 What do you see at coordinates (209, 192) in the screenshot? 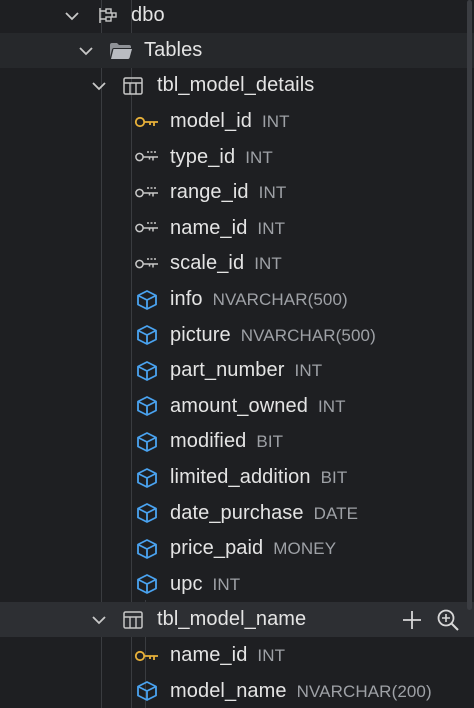
I see `column-name: range_id` at bounding box center [209, 192].